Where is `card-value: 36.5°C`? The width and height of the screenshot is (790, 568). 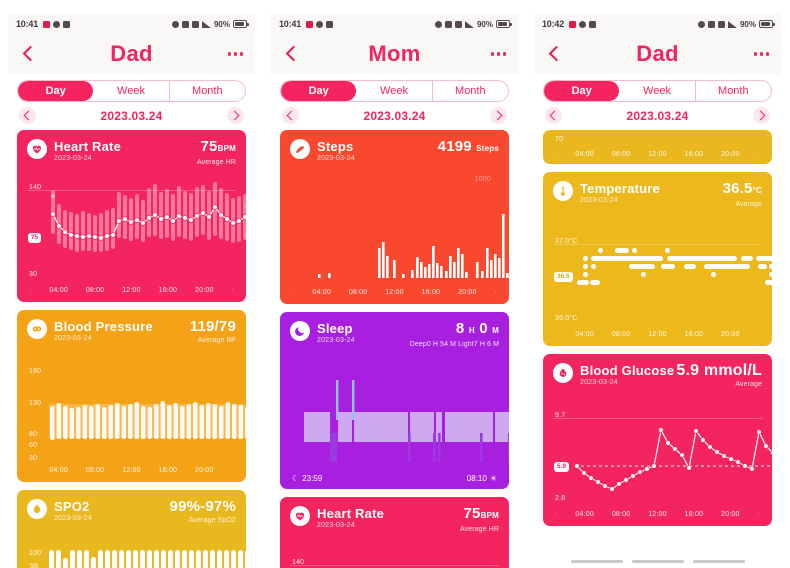
card-value: 36.5°C is located at coordinates (742, 188).